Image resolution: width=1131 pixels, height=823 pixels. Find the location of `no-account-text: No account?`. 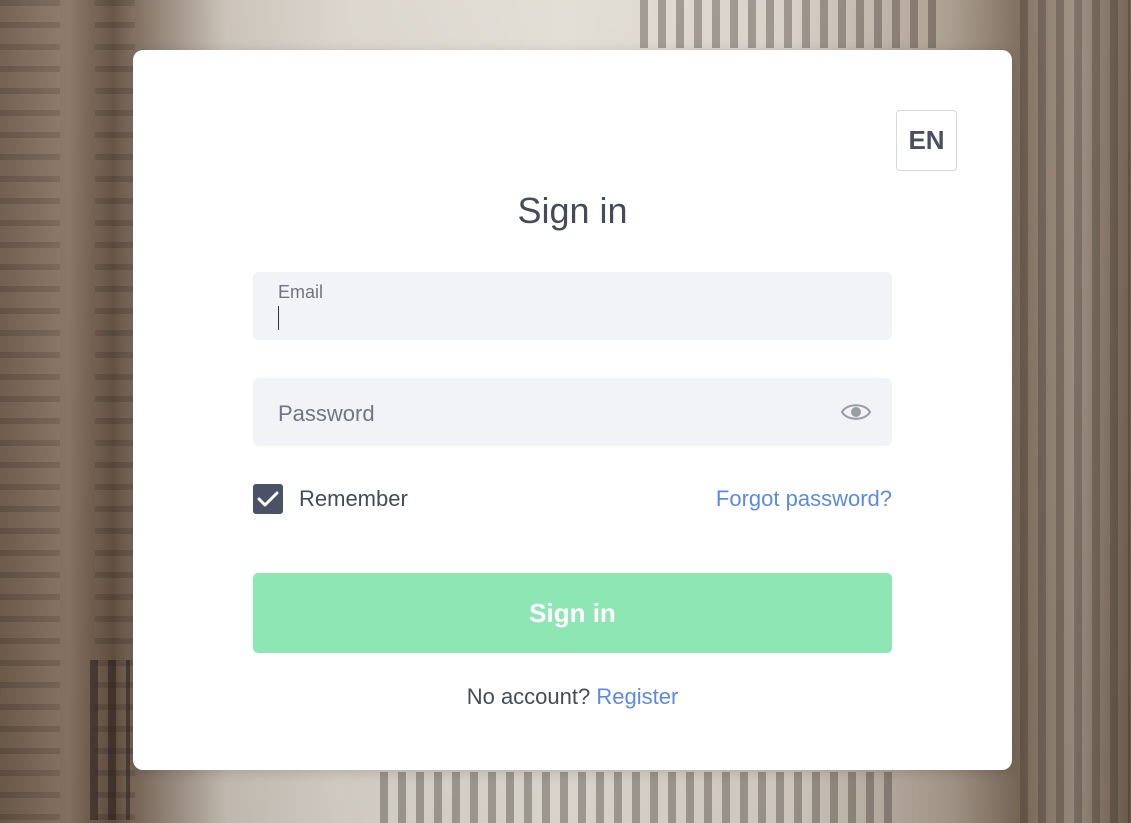

no-account-text: No account? is located at coordinates (528, 696).